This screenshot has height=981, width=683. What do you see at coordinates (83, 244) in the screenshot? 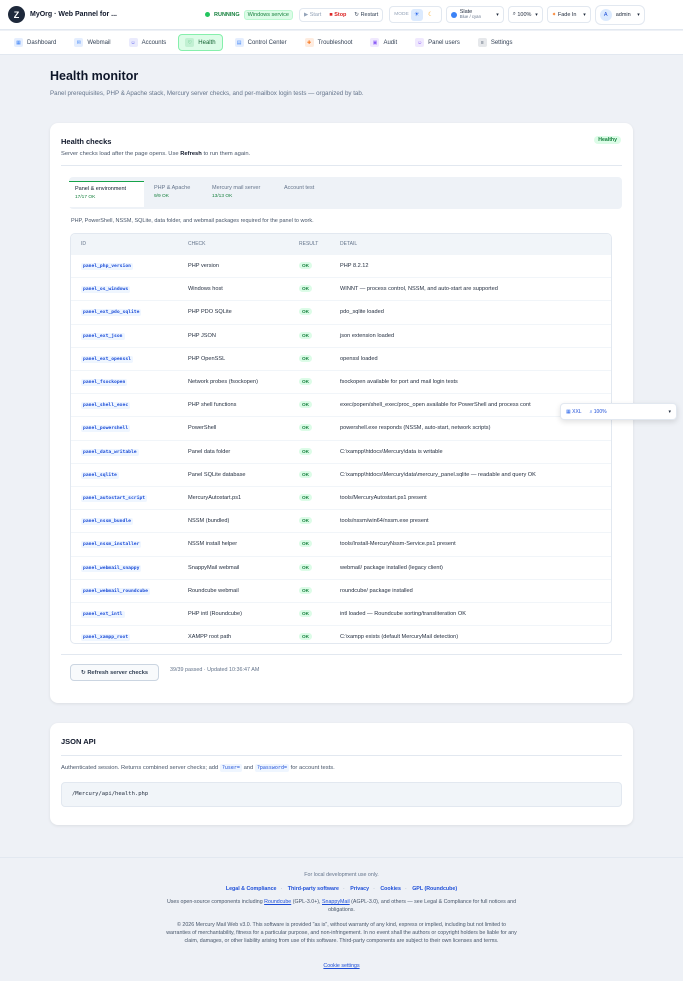
I see `col-id: ID` at bounding box center [83, 244].